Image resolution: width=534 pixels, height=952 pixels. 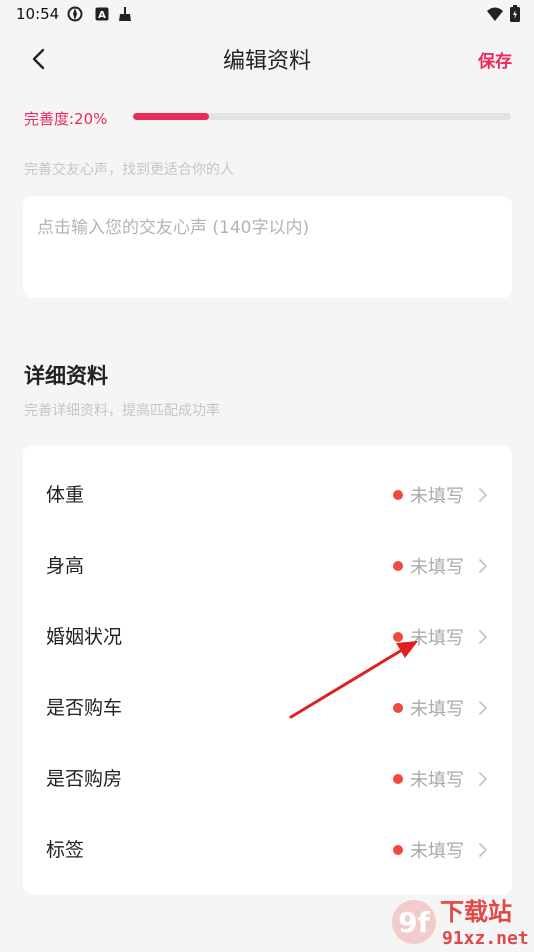 I want to click on status-right-icons, so click(x=503, y=13).